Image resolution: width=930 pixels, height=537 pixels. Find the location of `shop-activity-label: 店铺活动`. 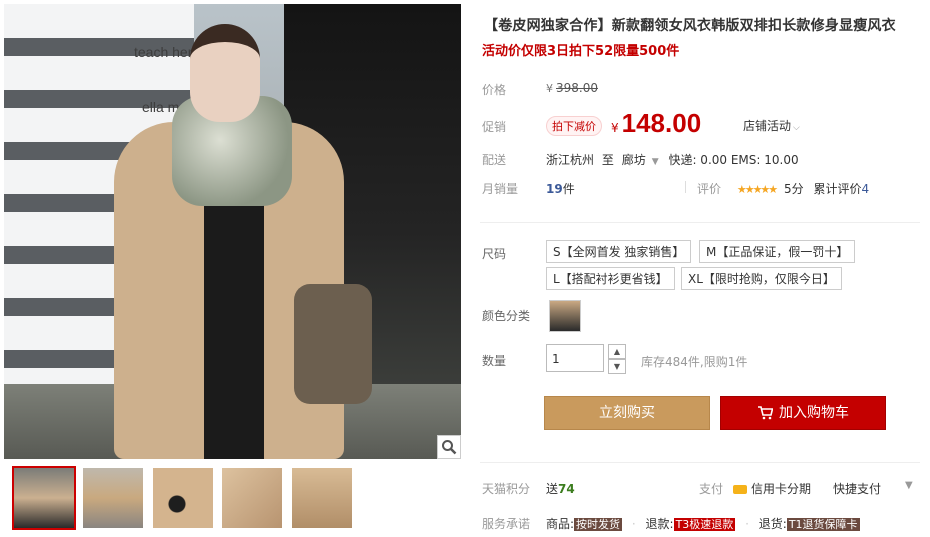

shop-activity-label: 店铺活动 is located at coordinates (767, 126).